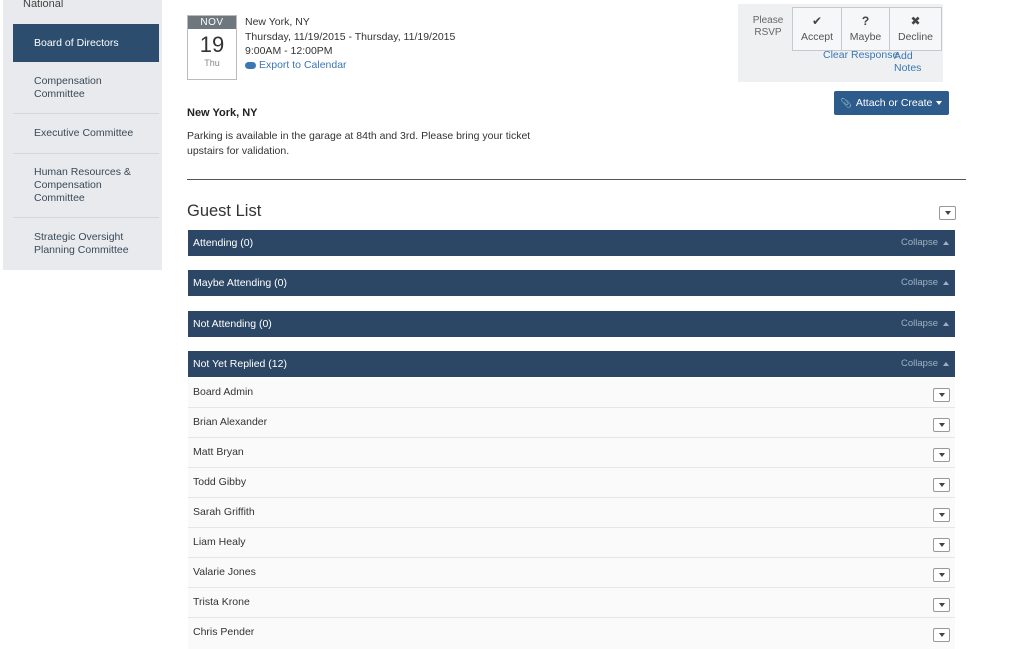 The width and height of the screenshot is (1023, 649). Describe the element at coordinates (571, 603) in the screenshot. I see `guest-row: Trista Krone` at that location.